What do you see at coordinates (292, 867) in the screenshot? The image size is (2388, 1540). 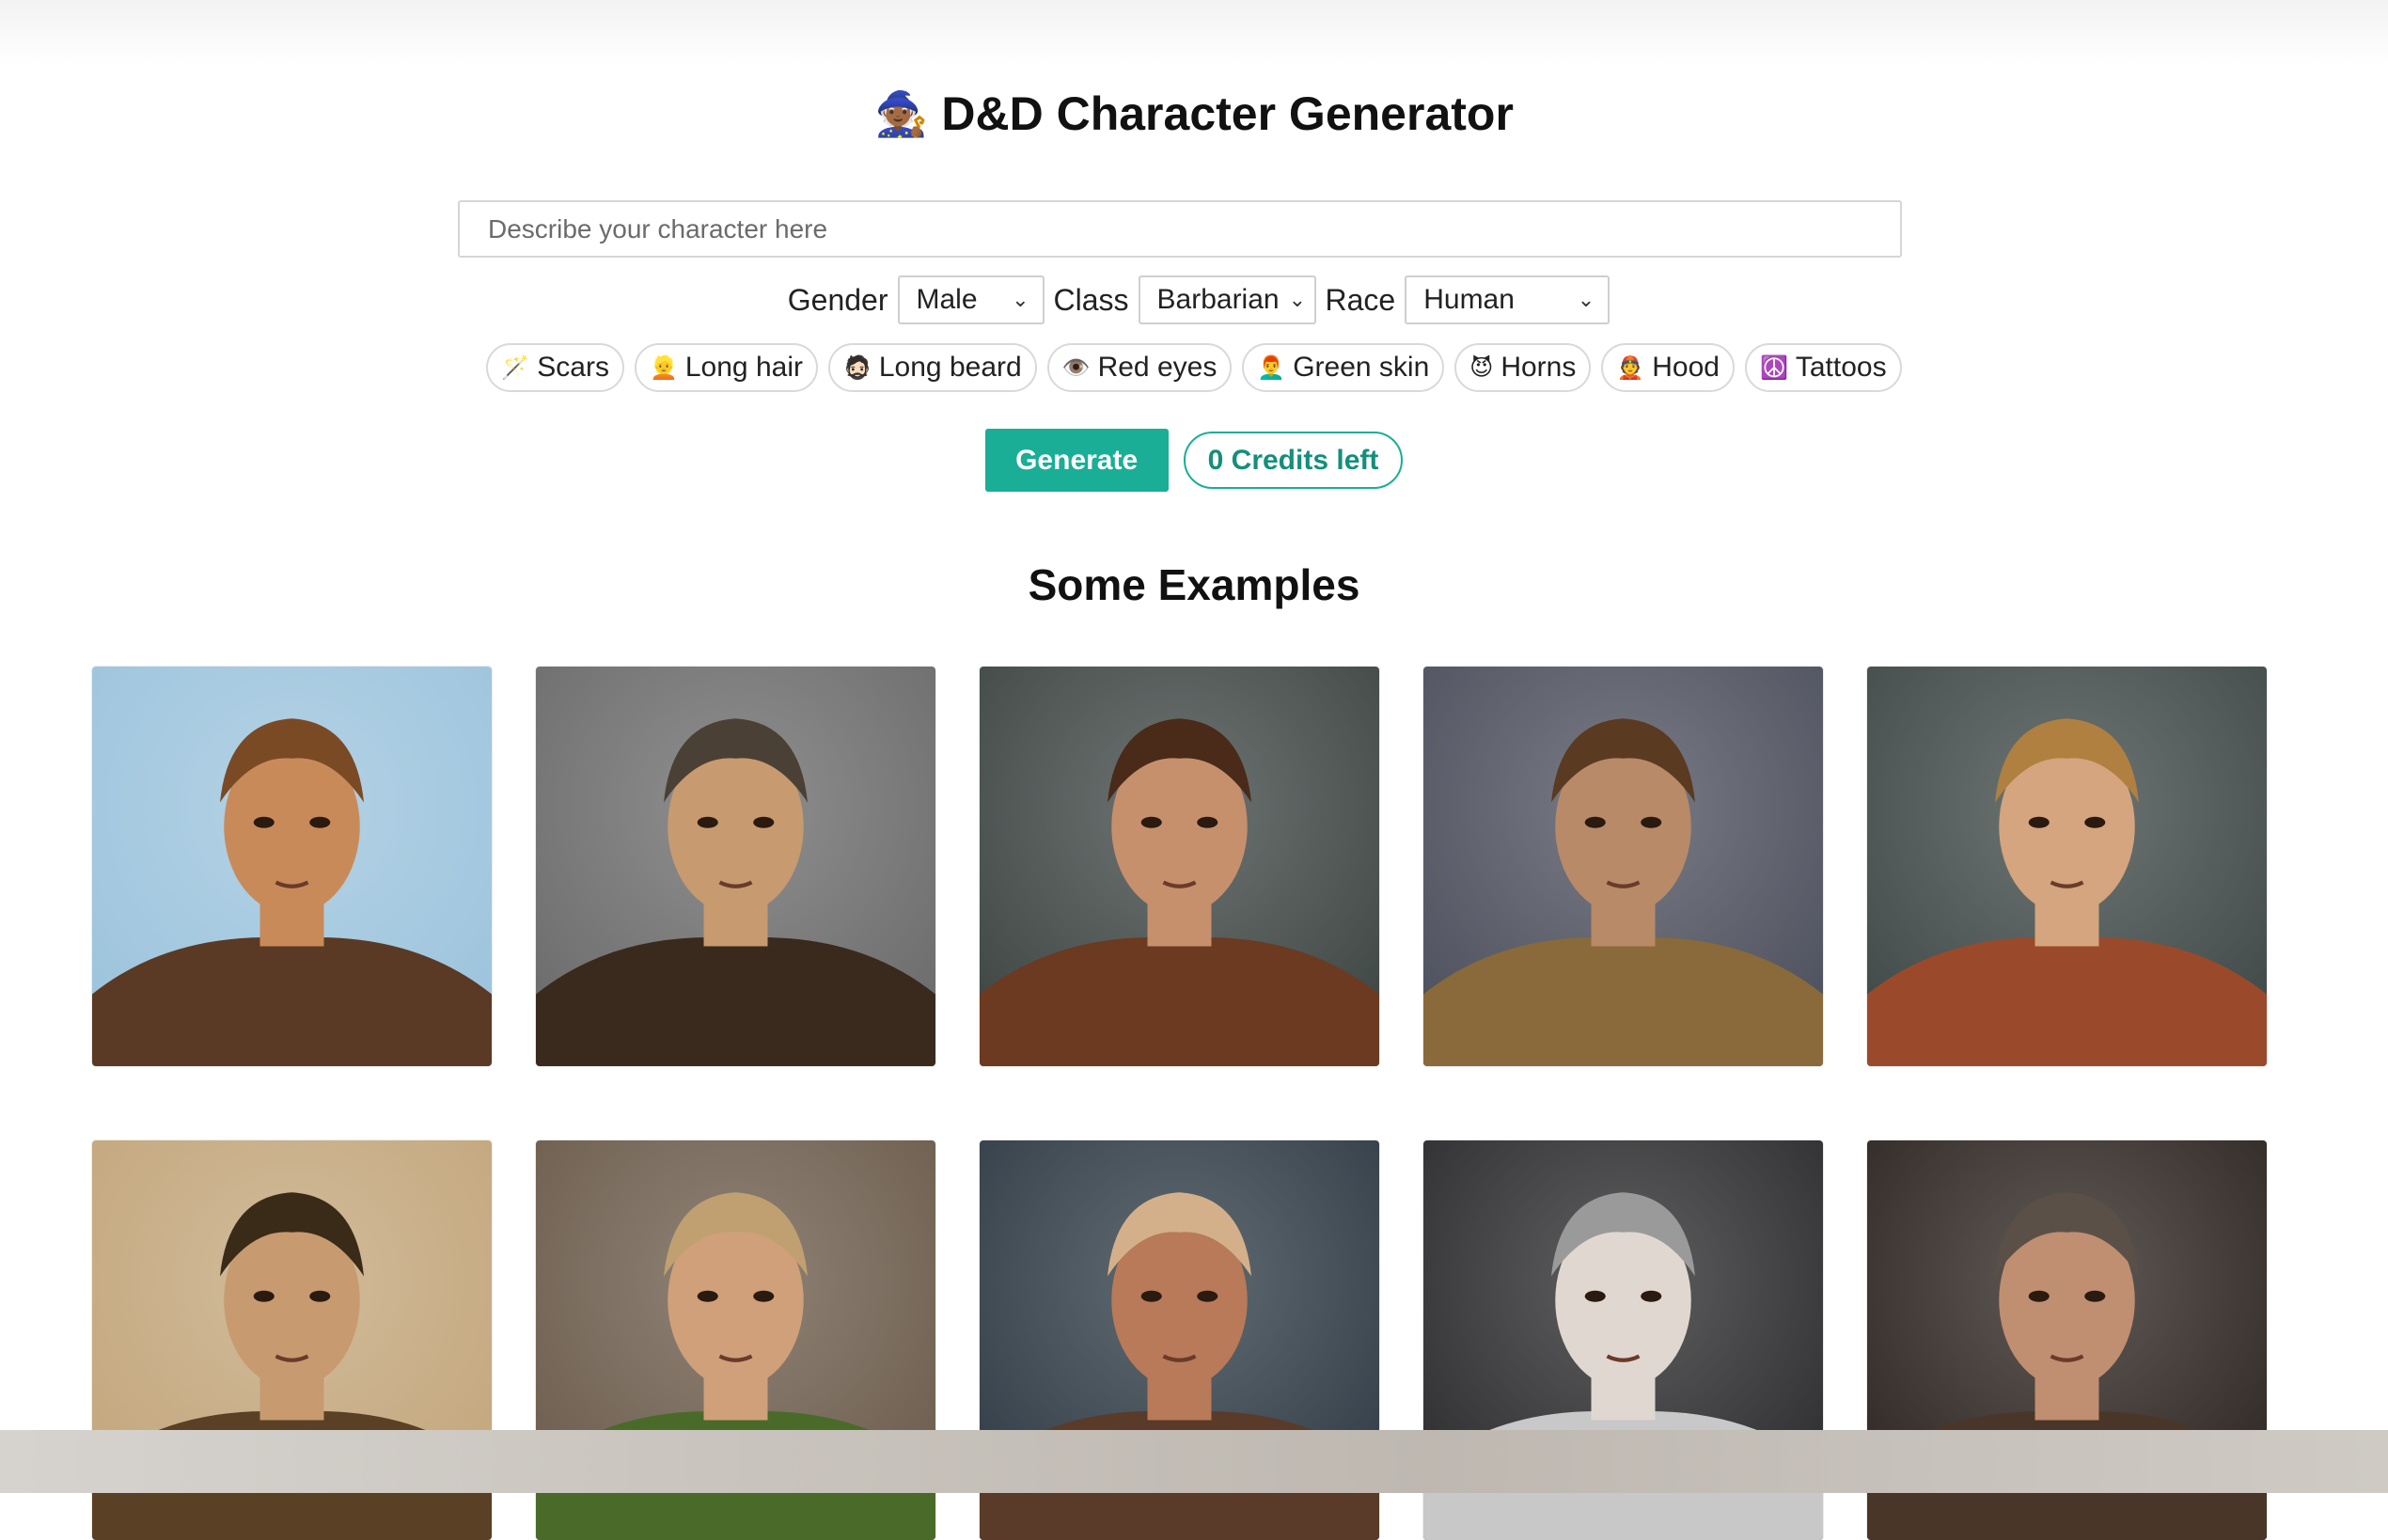 I see `example-portrait-red-haired-warrior` at bounding box center [292, 867].